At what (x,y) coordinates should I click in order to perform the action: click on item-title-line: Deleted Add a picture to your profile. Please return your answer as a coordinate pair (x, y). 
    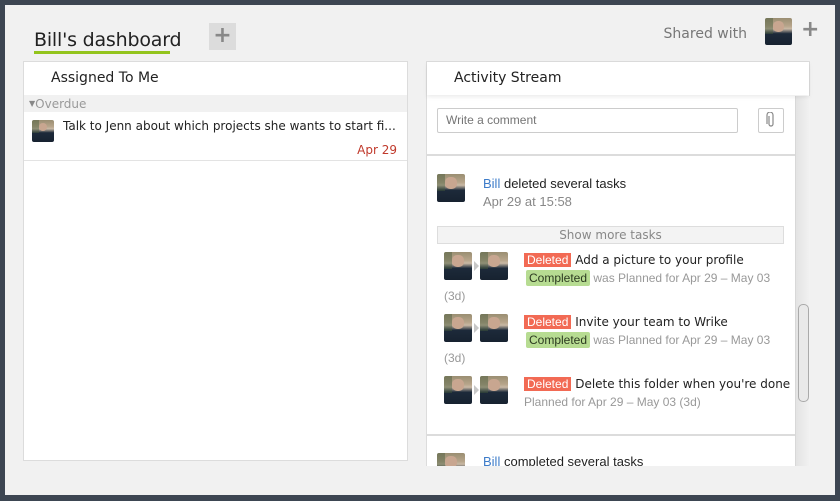
    Looking at the image, I should click on (634, 260).